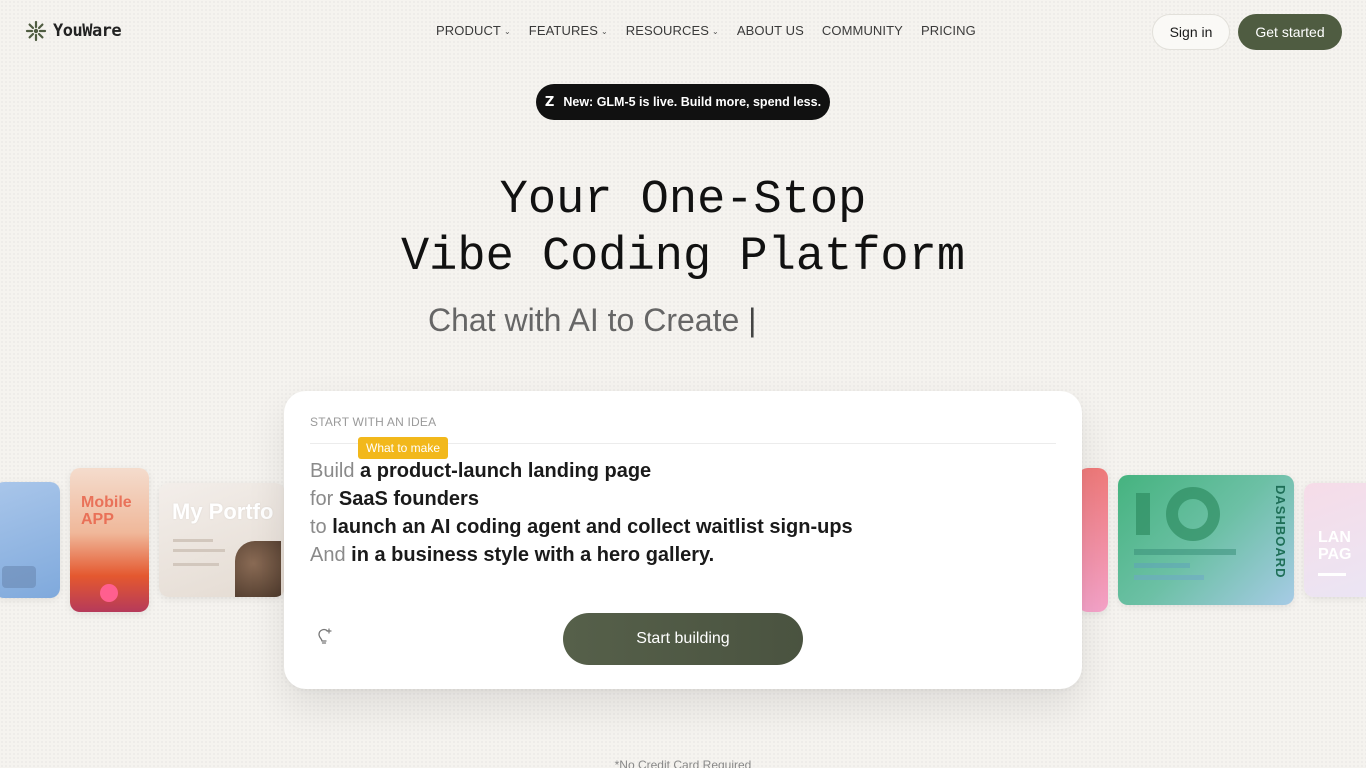 The height and width of the screenshot is (768, 1366). Describe the element at coordinates (109, 540) in the screenshot. I see `showcase-card-mobile-app: Mobile APP` at that location.